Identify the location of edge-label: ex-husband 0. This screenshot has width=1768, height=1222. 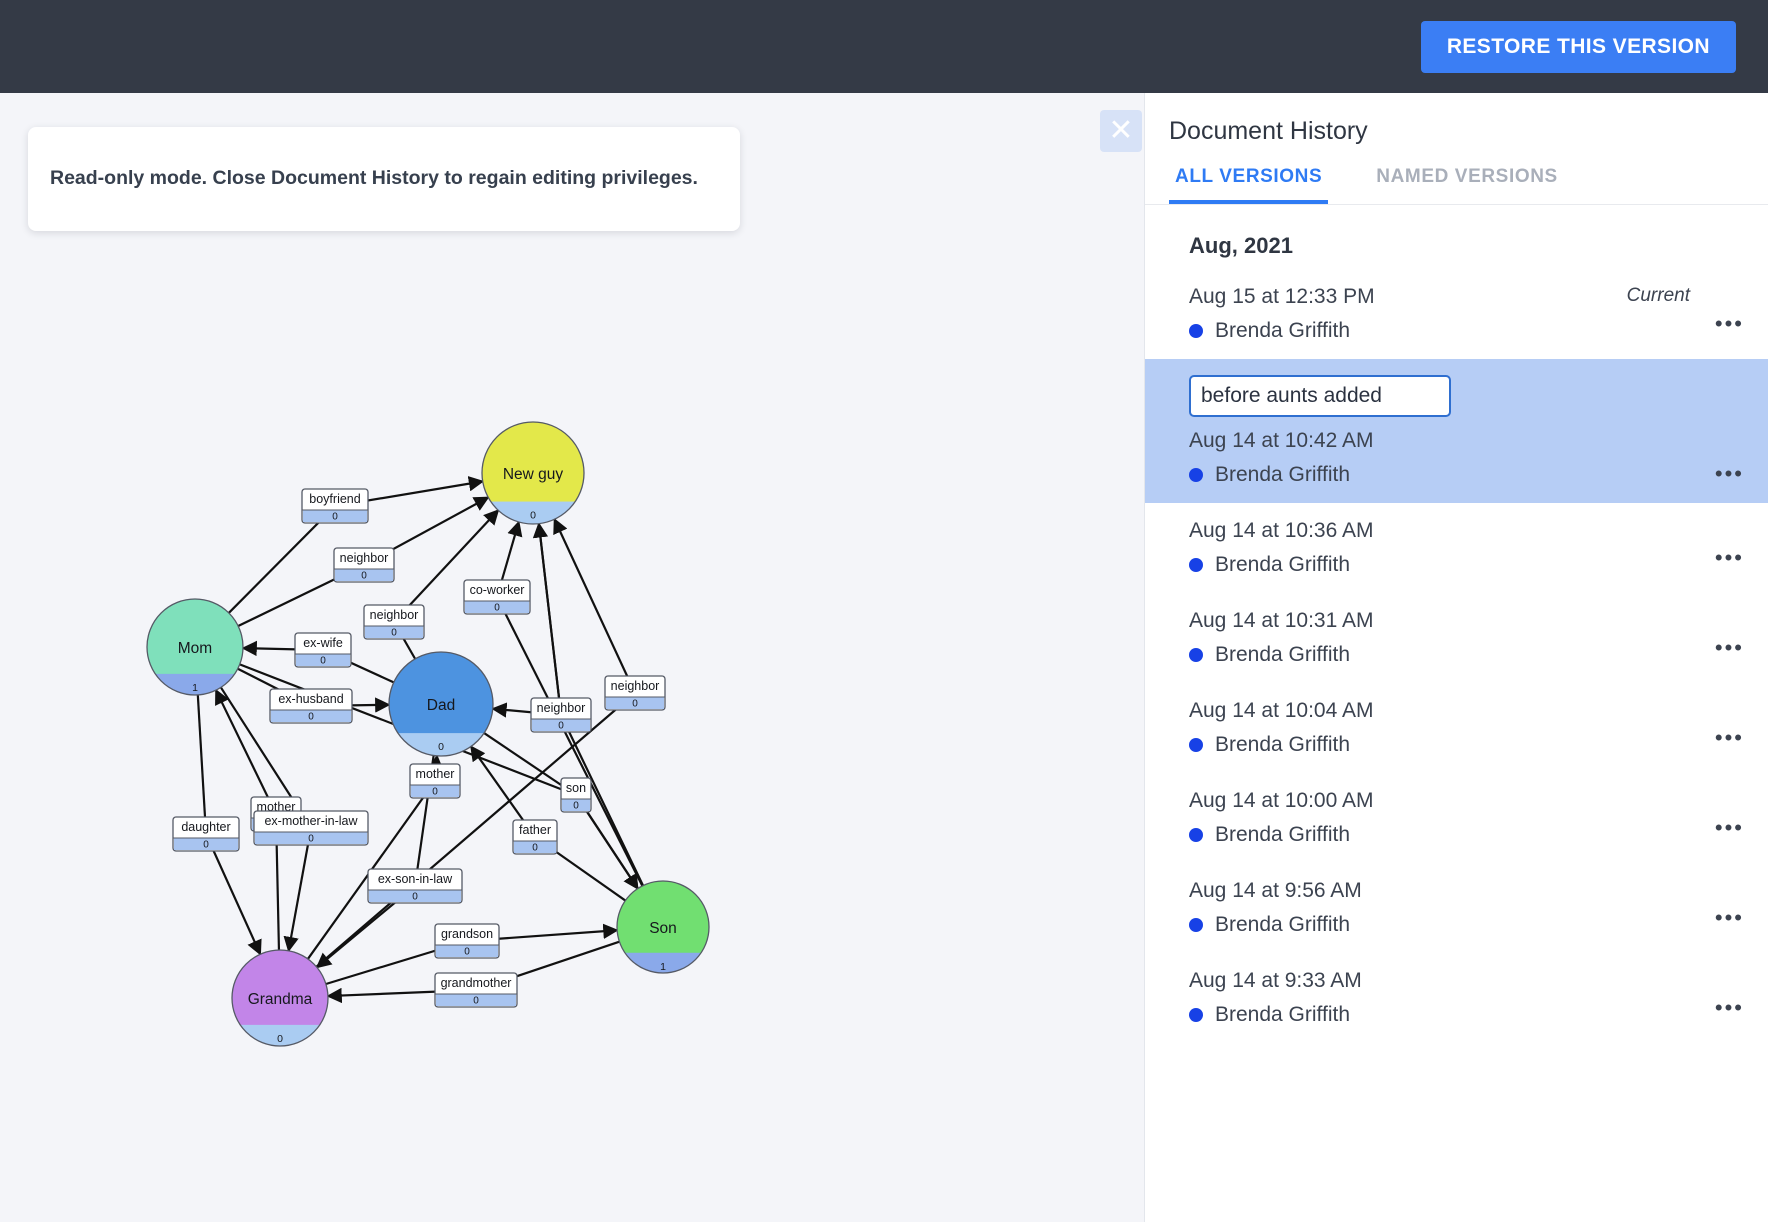
(311, 706).